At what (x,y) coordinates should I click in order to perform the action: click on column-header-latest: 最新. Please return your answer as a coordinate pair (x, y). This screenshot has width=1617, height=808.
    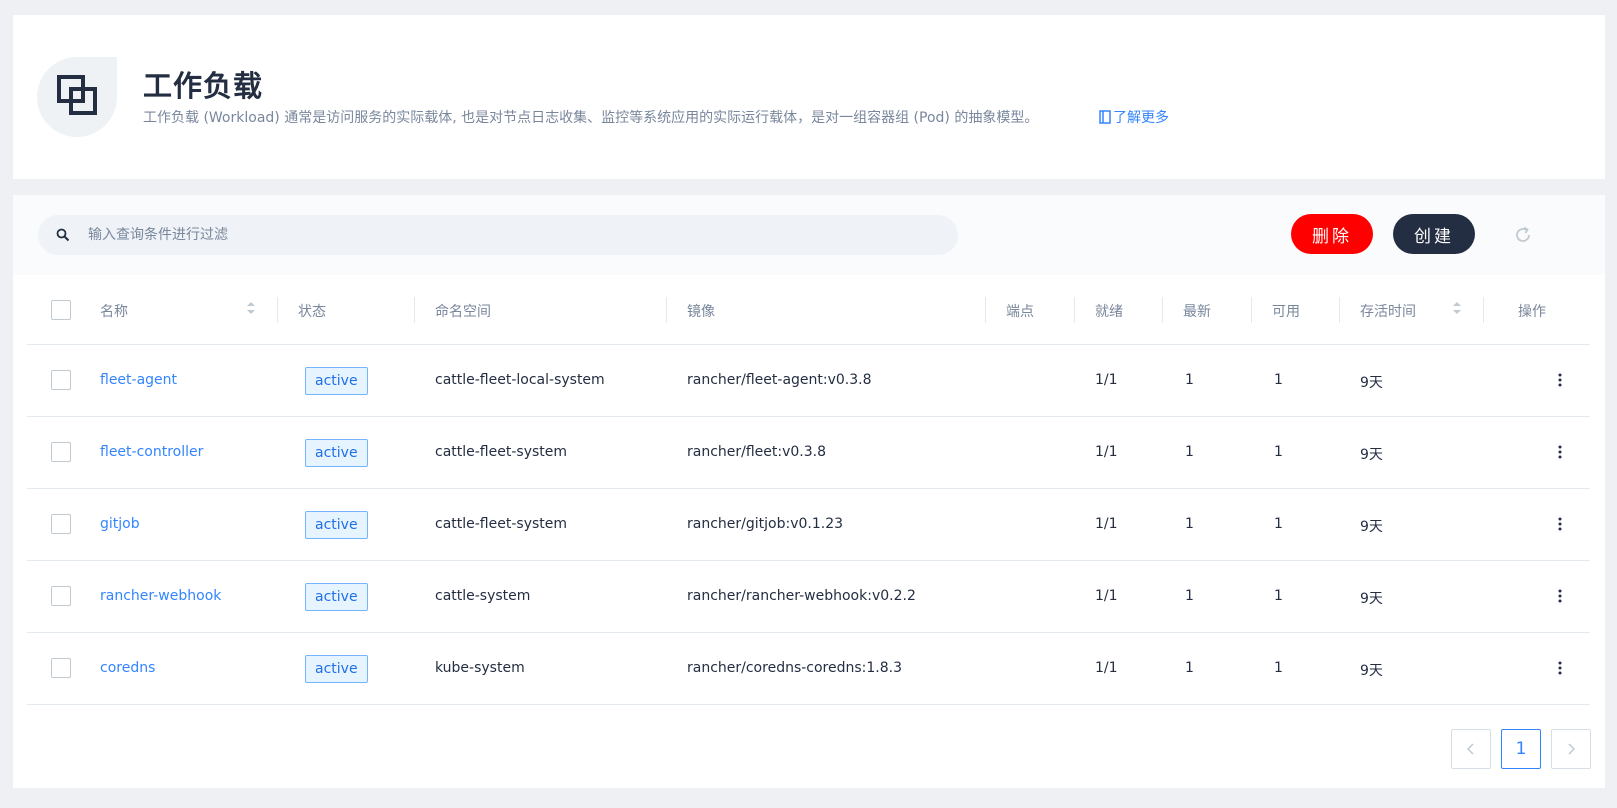
    Looking at the image, I should click on (1197, 312).